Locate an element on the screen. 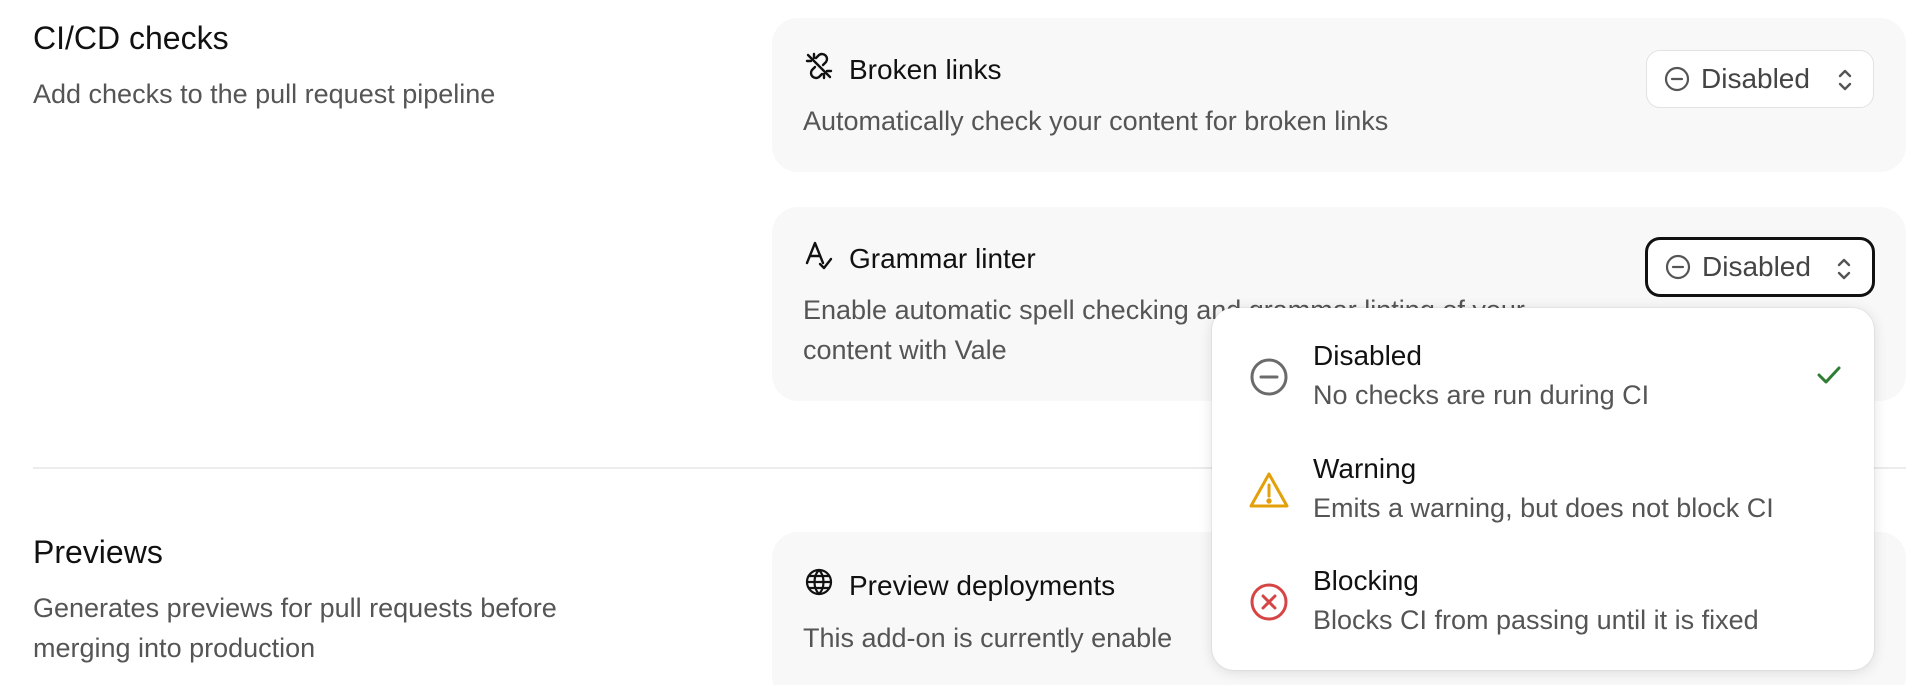 The height and width of the screenshot is (685, 1926). dropdown-option-label: Disabled is located at coordinates (1367, 355).